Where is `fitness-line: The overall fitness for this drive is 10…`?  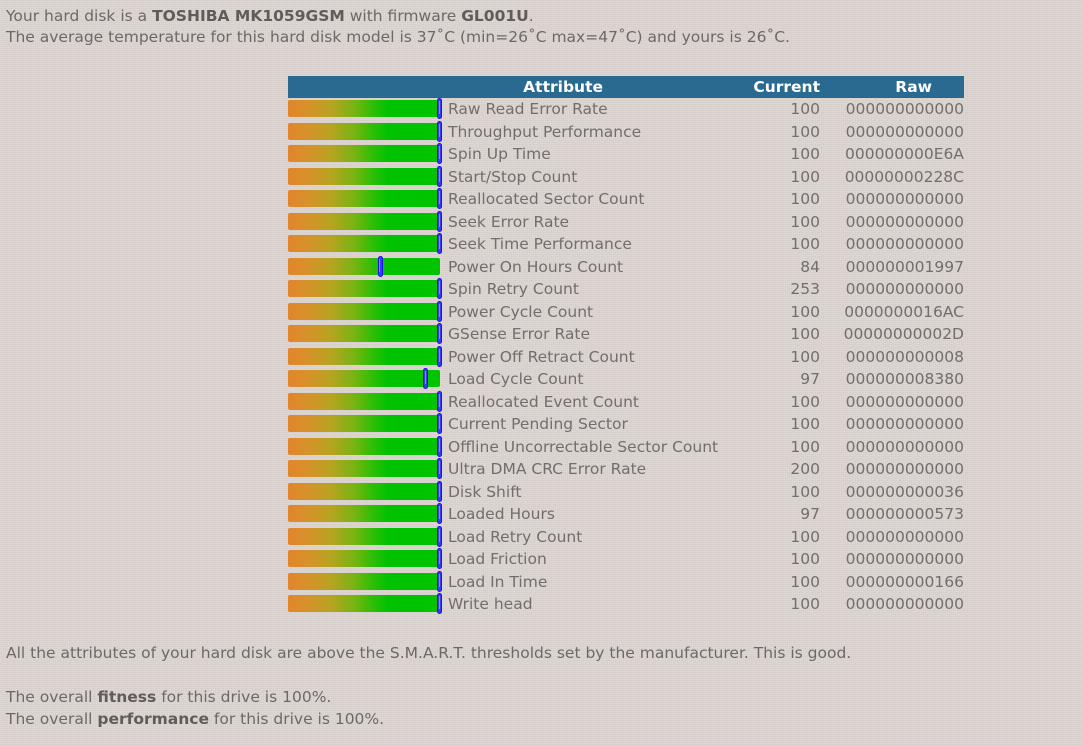
fitness-line: The overall fitness for this drive is 10… is located at coordinates (428, 697).